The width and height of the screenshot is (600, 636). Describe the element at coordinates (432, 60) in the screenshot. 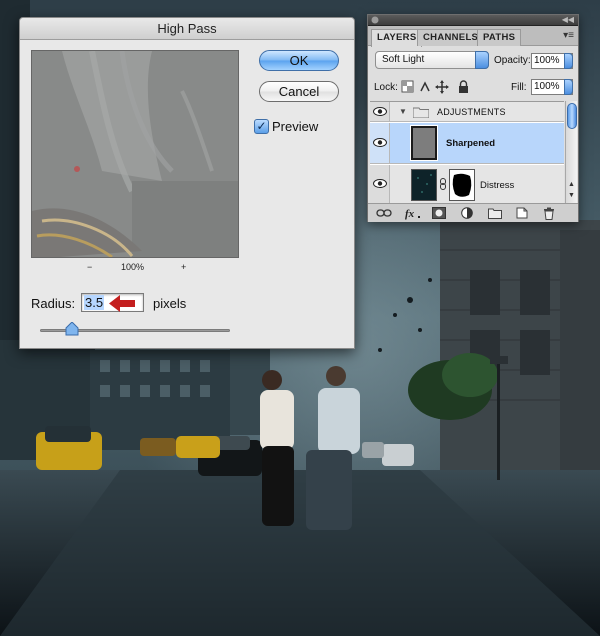

I see `blend-mode-select: Soft Light` at that location.